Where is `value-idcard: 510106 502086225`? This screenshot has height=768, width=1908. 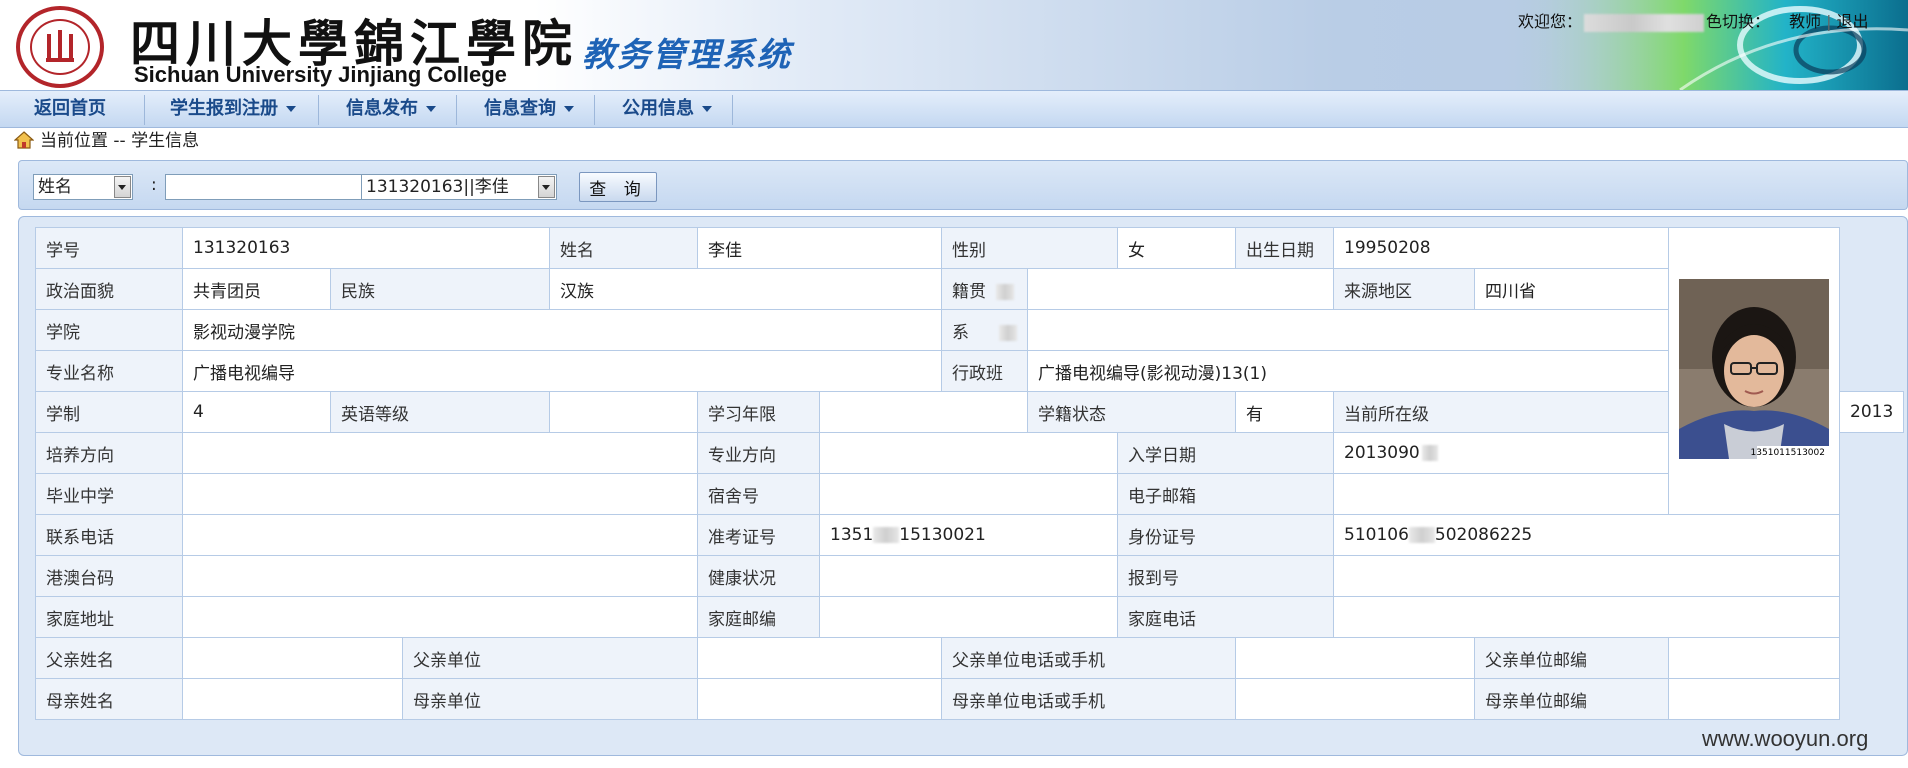
value-idcard: 510106 502086225 is located at coordinates (1586, 535).